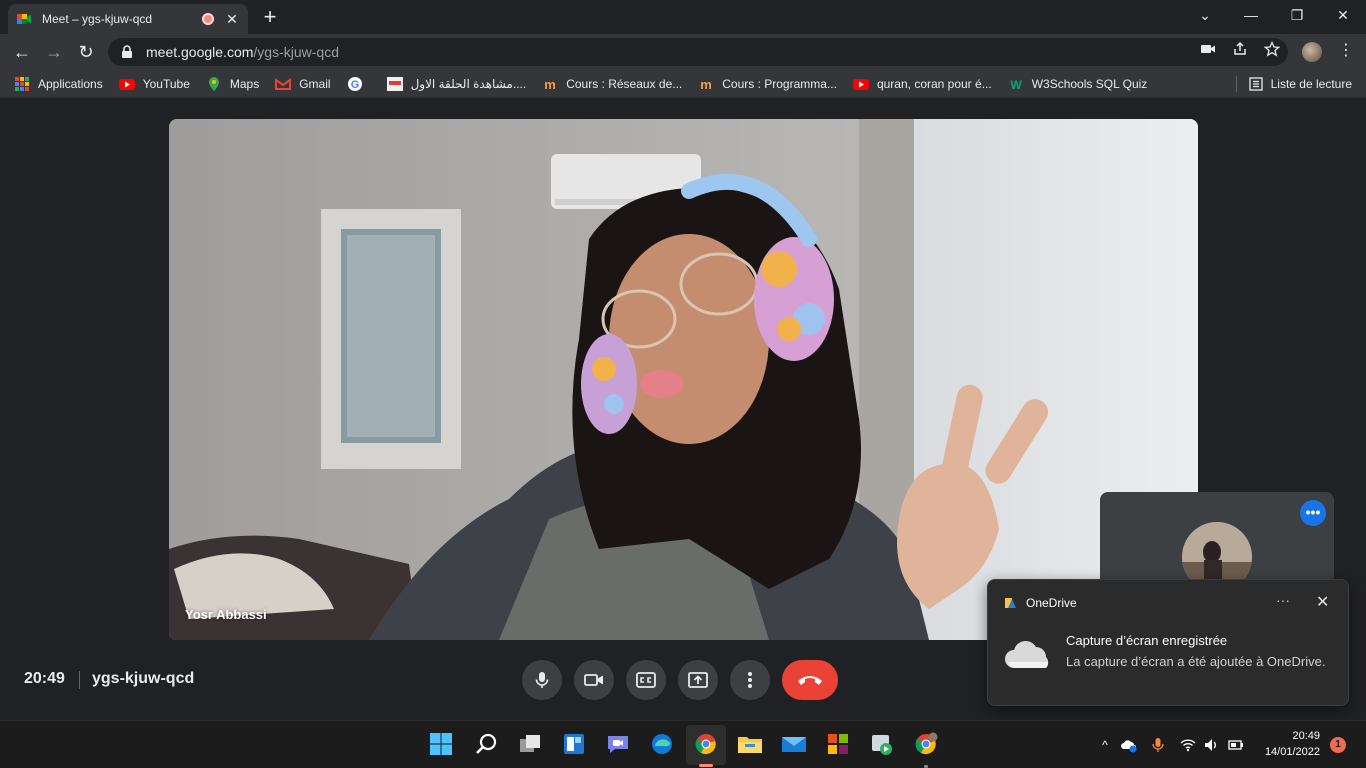 The height and width of the screenshot is (768, 1366). I want to click on volume-icon, so click(1211, 745).